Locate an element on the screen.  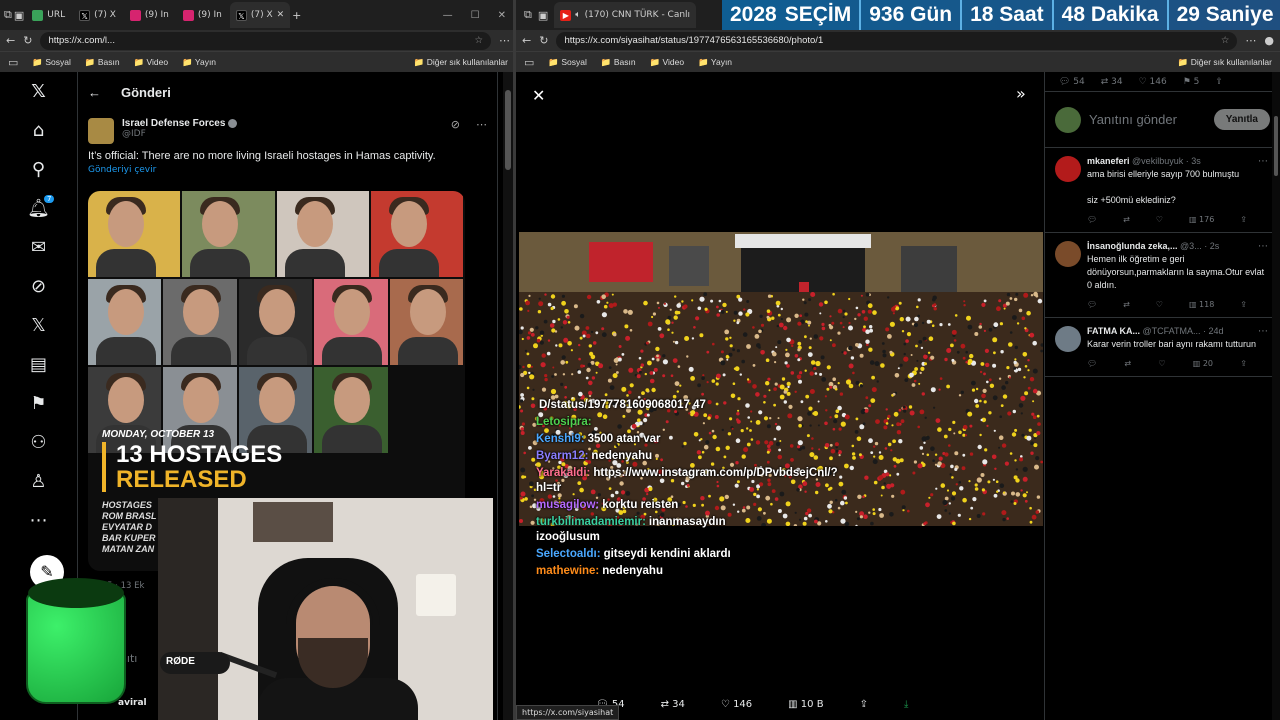
views-icon: ▥ 176 is located at coordinates (1201, 219).